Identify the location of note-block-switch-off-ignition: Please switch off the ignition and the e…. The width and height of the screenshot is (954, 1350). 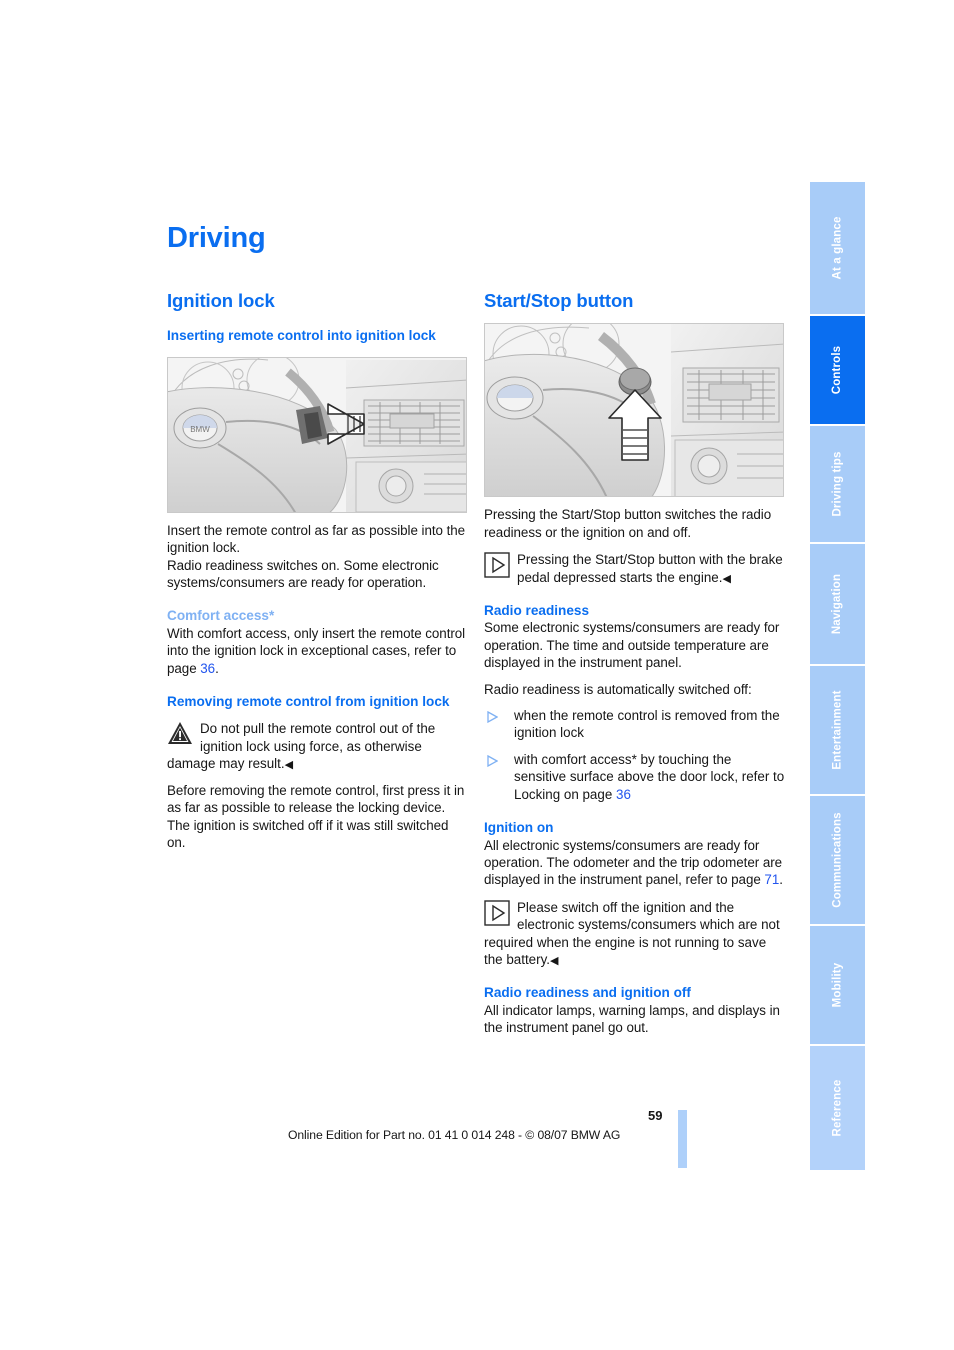
(635, 934).